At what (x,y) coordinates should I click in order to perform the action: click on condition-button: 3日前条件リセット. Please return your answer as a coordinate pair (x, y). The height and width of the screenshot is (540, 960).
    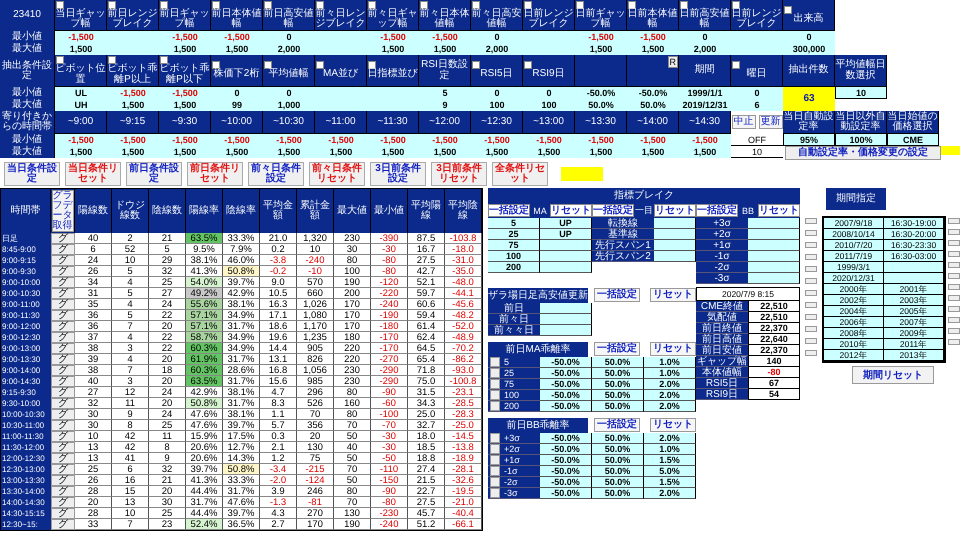
    Looking at the image, I should click on (459, 174).